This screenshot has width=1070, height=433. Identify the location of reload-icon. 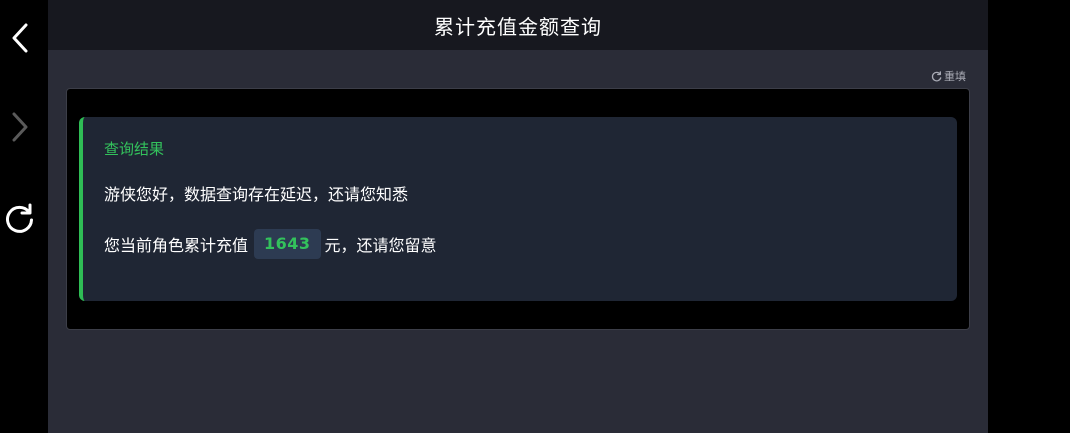
(19, 218).